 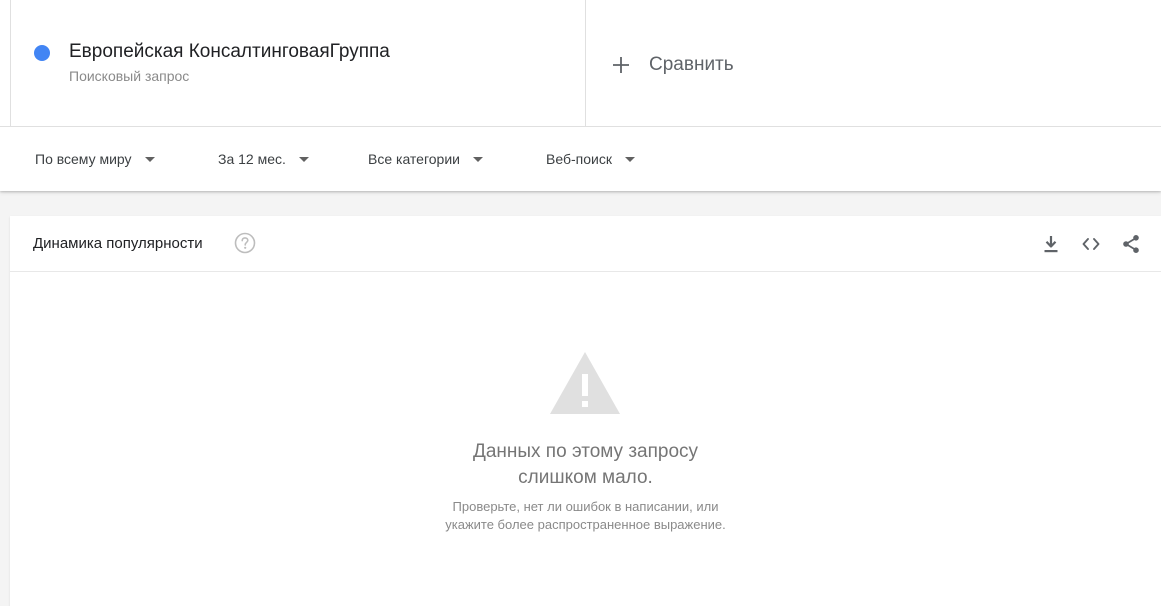 I want to click on compare-label: Сравнить, so click(x=691, y=64).